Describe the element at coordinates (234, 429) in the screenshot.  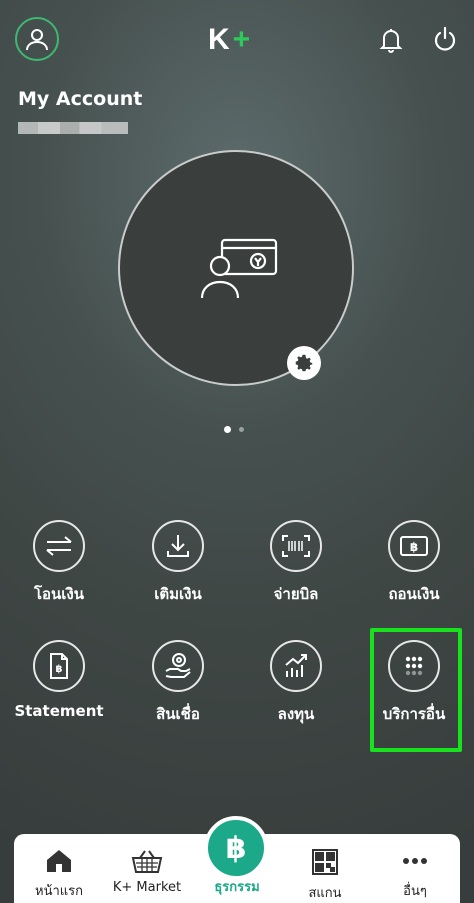
I see `carousel-indicator` at that location.